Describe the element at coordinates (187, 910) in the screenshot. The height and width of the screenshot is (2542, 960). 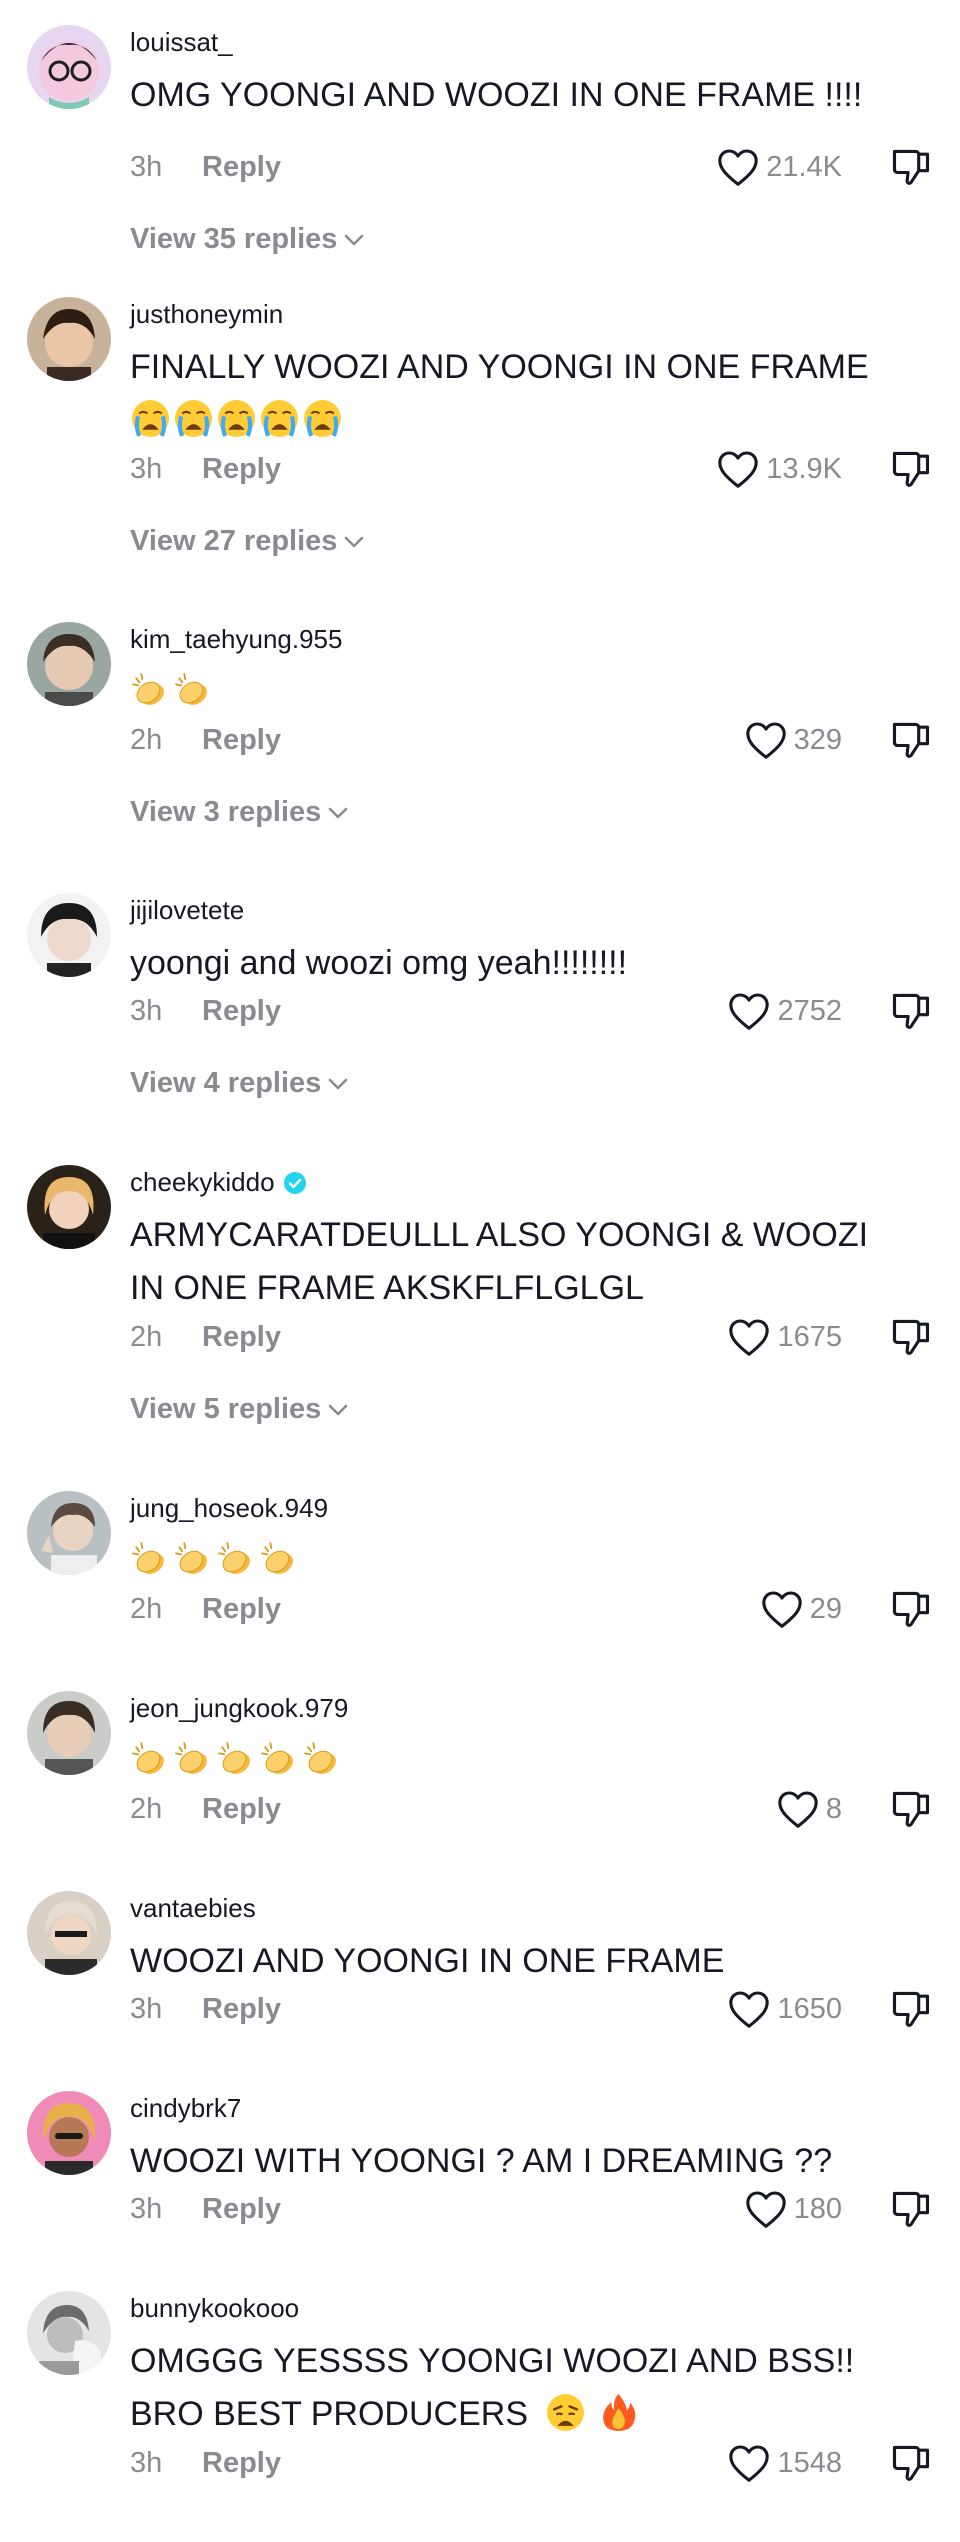
I see `username: jijilovetete` at that location.